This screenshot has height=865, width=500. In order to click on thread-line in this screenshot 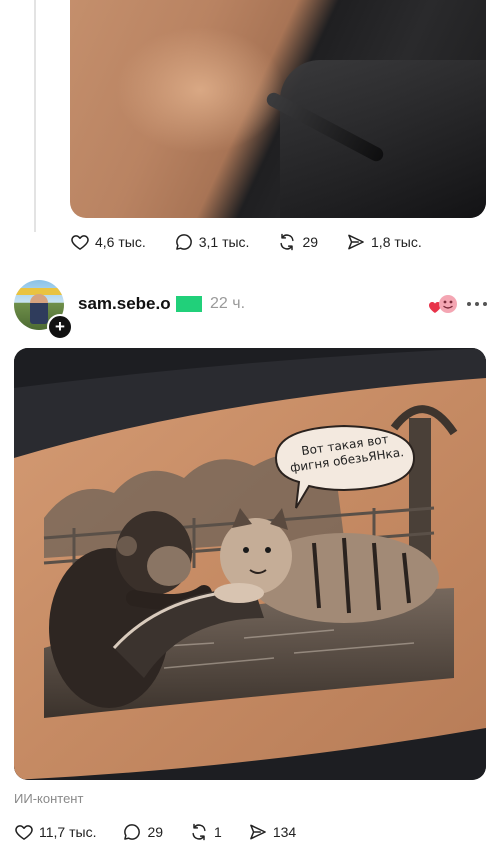, I will do `click(35, 116)`.